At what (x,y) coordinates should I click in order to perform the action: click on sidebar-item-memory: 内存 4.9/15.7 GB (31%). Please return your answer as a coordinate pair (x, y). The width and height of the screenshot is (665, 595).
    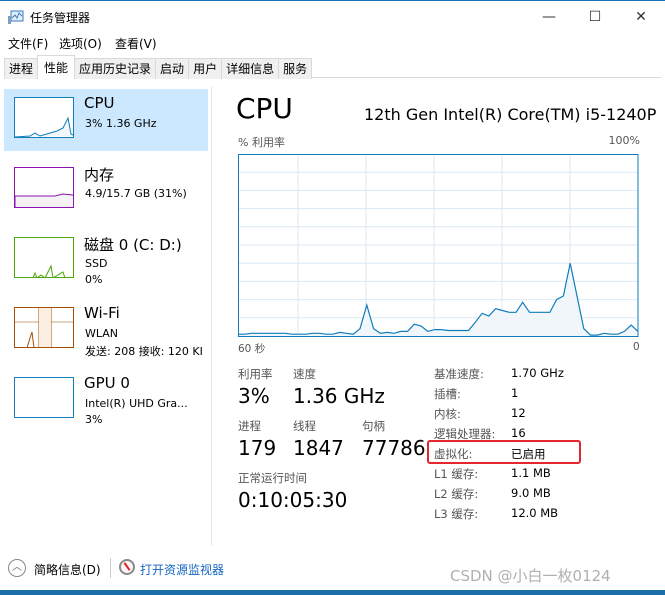
    Looking at the image, I should click on (106, 190).